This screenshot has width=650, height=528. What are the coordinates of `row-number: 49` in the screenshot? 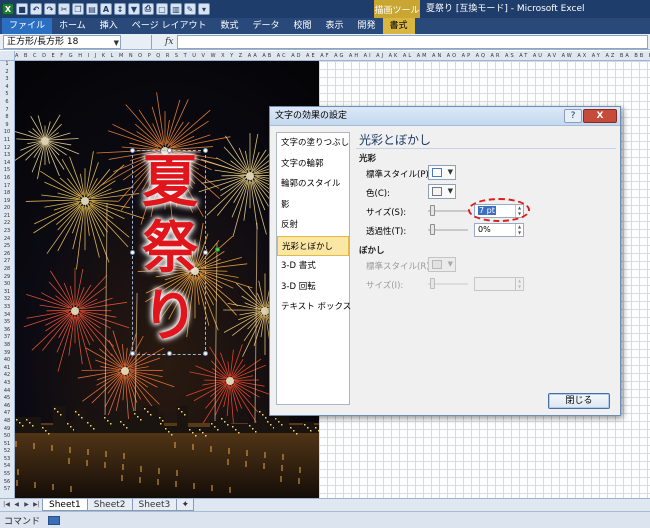 It's located at (7, 430).